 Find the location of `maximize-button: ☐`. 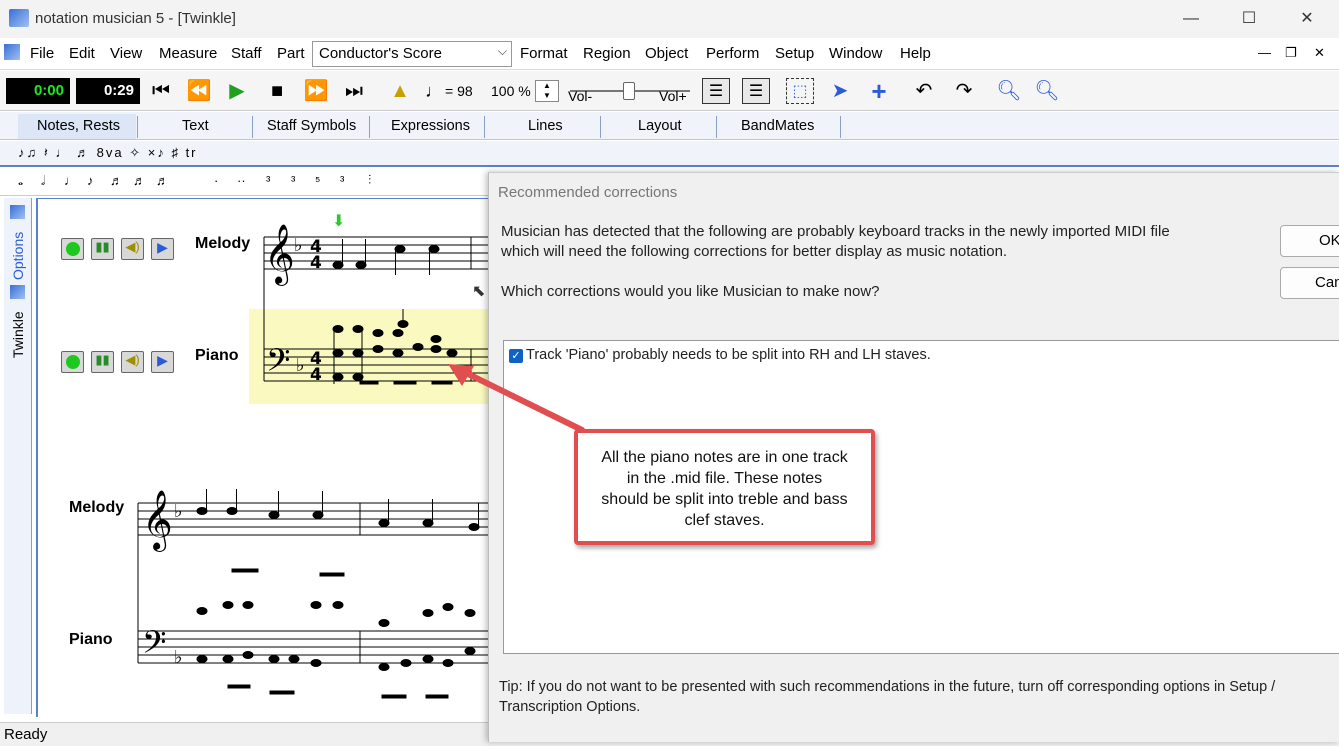

maximize-button: ☐ is located at coordinates (1249, 19).